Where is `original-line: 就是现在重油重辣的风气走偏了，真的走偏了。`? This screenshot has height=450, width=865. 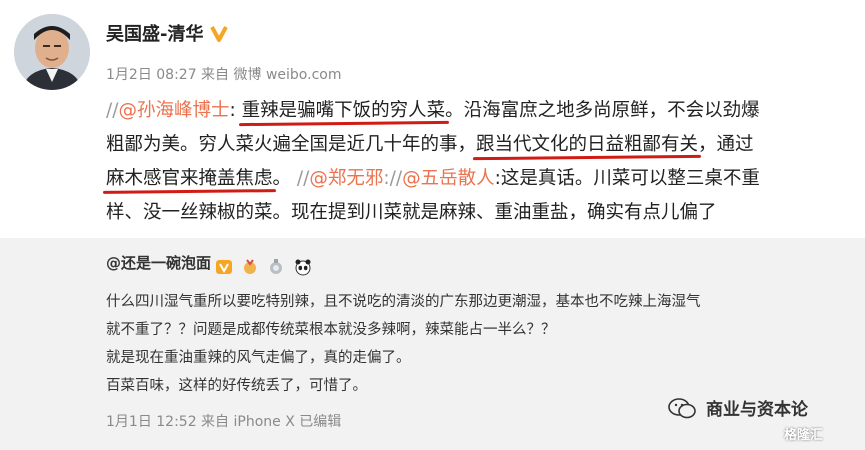 original-line: 就是现在重油重辣的风气走偏了，真的走偏了。 is located at coordinates (258, 358).